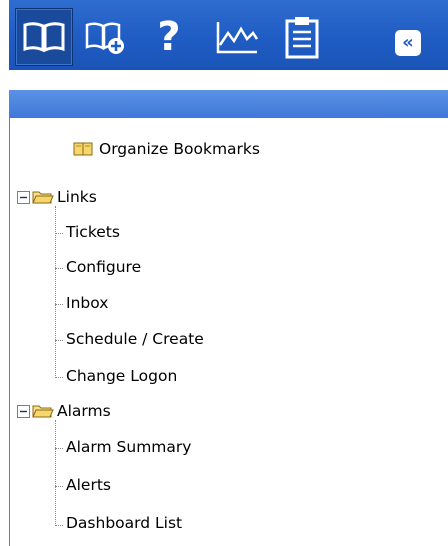 The image size is (448, 546). I want to click on tree-item-configure: Configure, so click(103, 267).